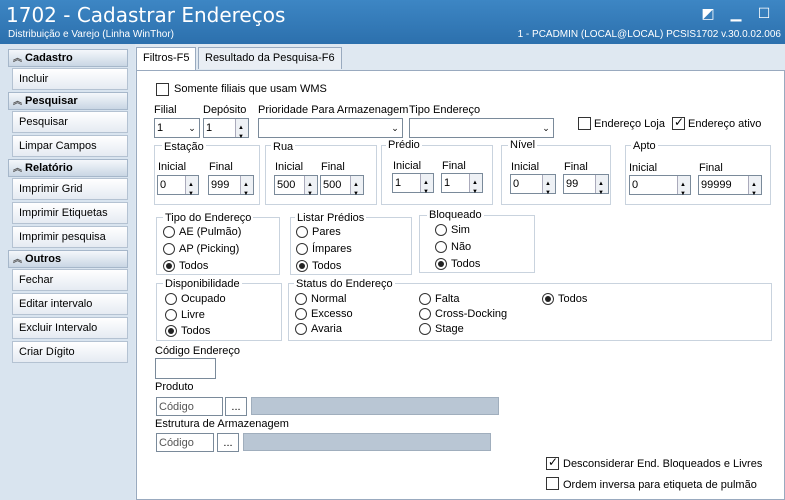 The height and width of the screenshot is (500, 785). Describe the element at coordinates (70, 189) in the screenshot. I see `imprimir-grid-button: Imprimir Grid` at that location.